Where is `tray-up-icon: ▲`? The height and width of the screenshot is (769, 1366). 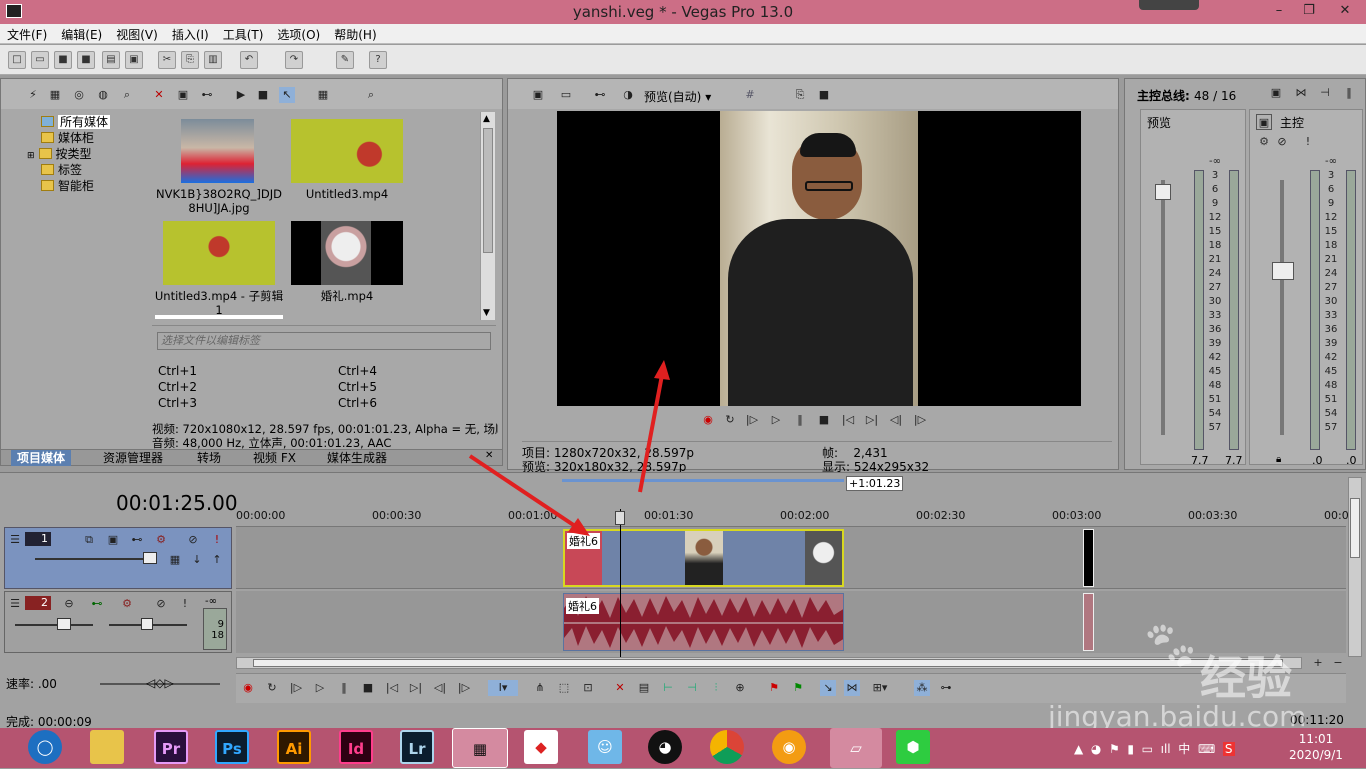
tray-up-icon: ▲ is located at coordinates (1078, 749).